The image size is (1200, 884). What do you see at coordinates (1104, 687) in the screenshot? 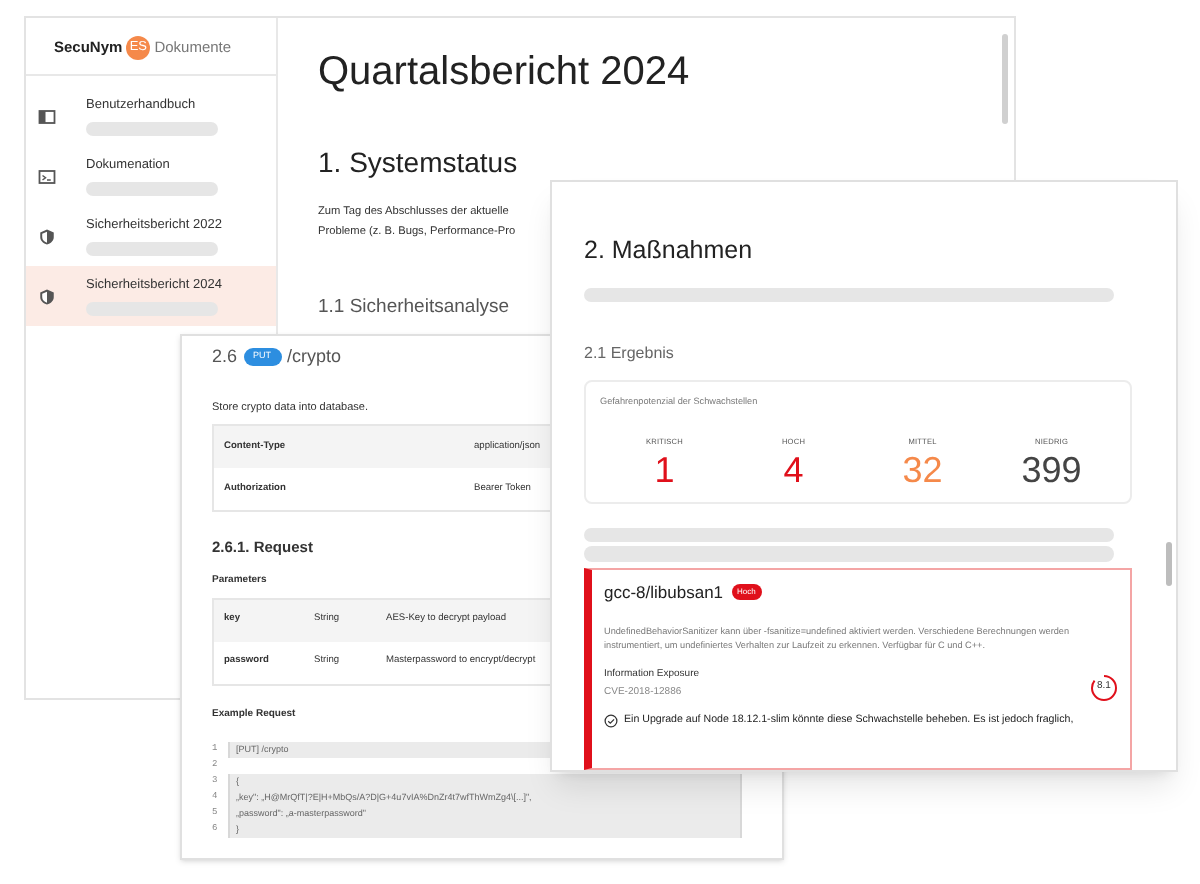
I see `score-ring-icon` at bounding box center [1104, 687].